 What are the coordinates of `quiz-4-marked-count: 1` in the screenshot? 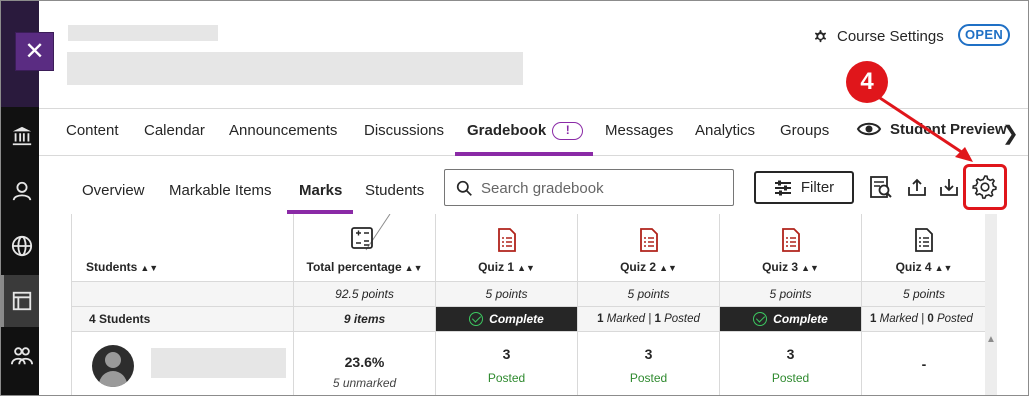 It's located at (873, 319).